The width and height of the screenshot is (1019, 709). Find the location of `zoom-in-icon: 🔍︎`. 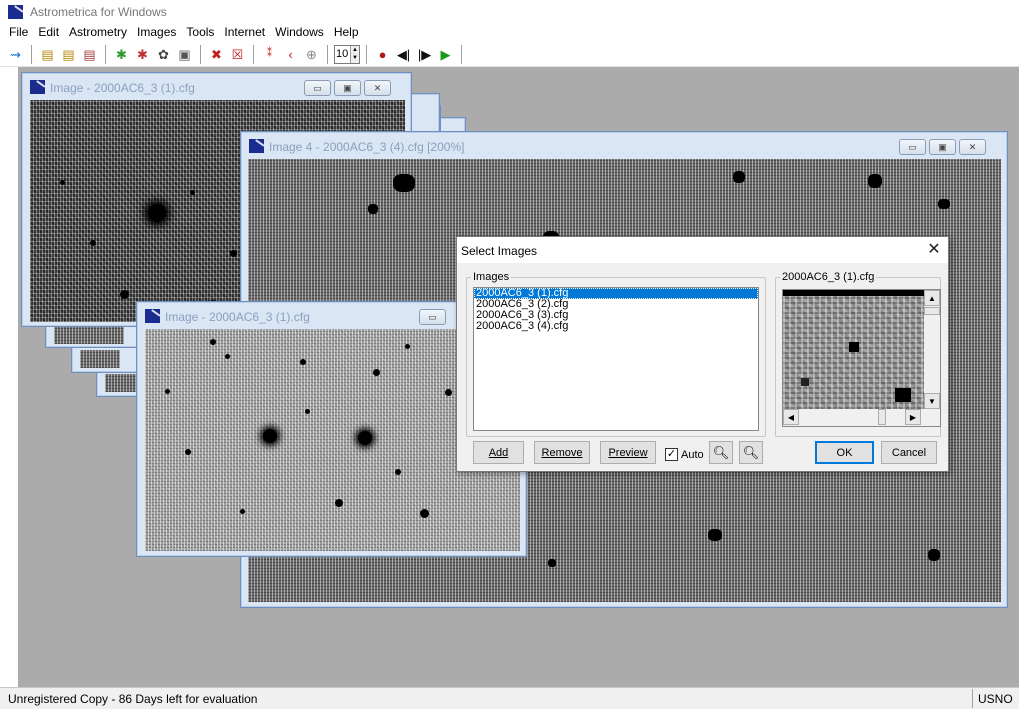

zoom-in-icon: 🔍︎ is located at coordinates (721, 452).